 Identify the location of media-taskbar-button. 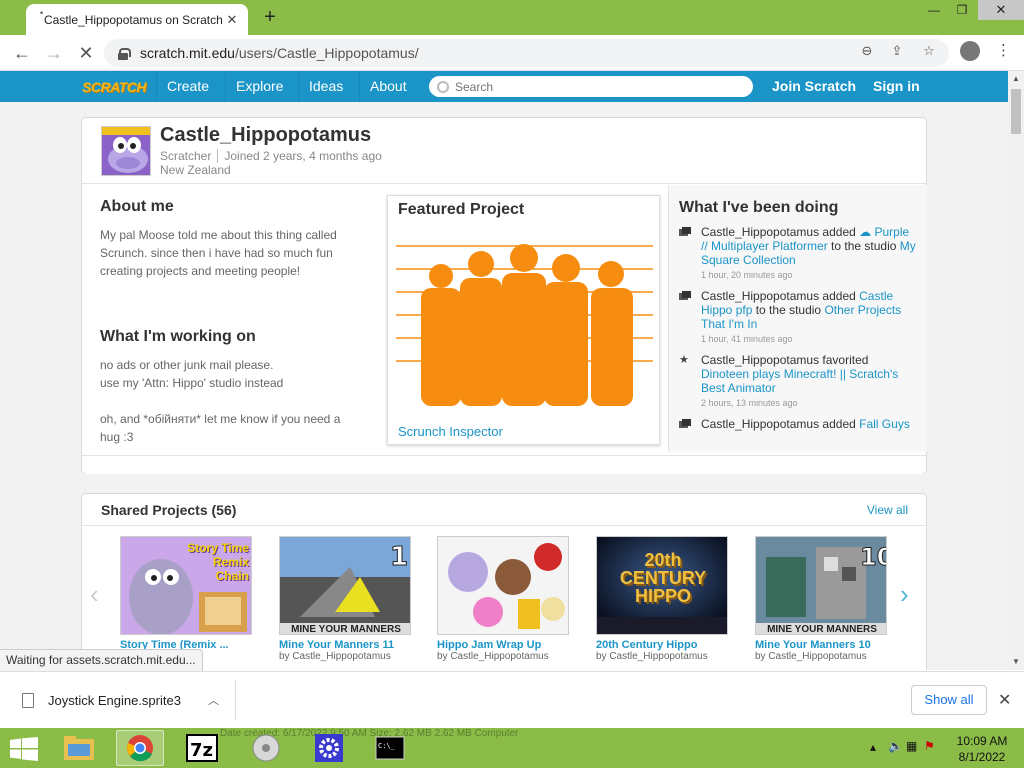
(266, 748).